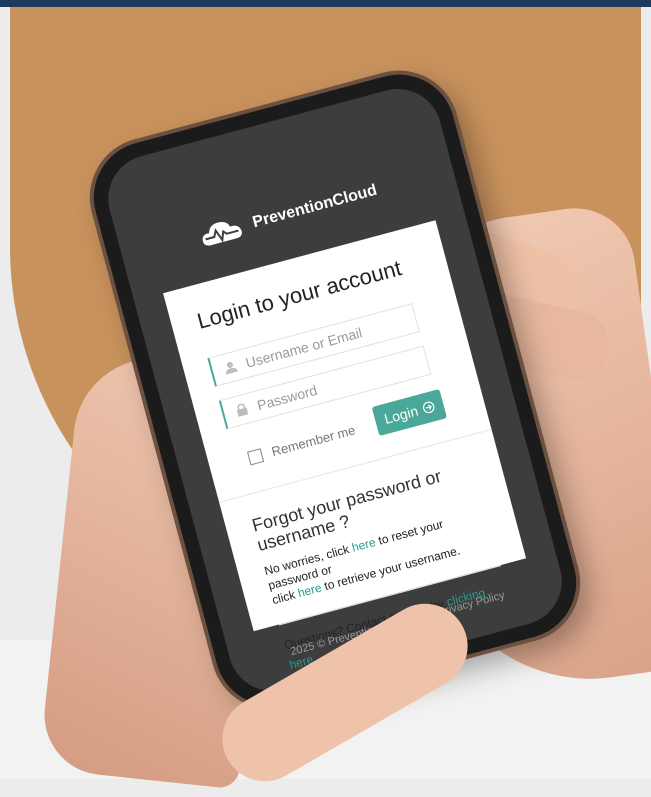 This screenshot has width=651, height=797. Describe the element at coordinates (232, 368) in the screenshot. I see `user-icon` at that location.